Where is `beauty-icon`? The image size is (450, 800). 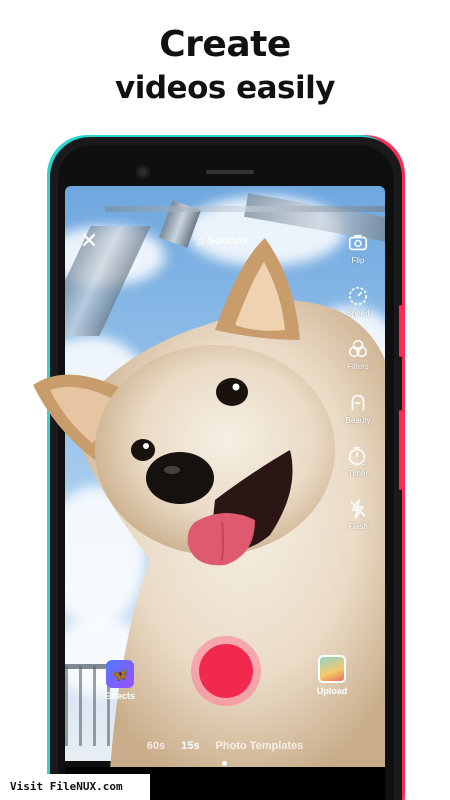
beauty-icon is located at coordinates (358, 402).